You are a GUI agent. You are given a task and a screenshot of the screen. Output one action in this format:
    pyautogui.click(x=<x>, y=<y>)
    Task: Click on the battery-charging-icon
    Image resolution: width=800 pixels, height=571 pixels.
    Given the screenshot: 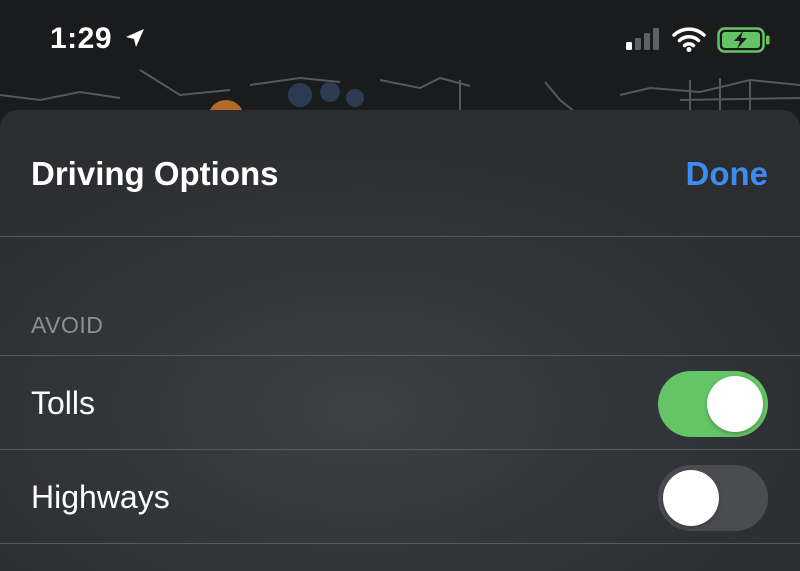 What is the action you would take?
    pyautogui.click(x=744, y=42)
    